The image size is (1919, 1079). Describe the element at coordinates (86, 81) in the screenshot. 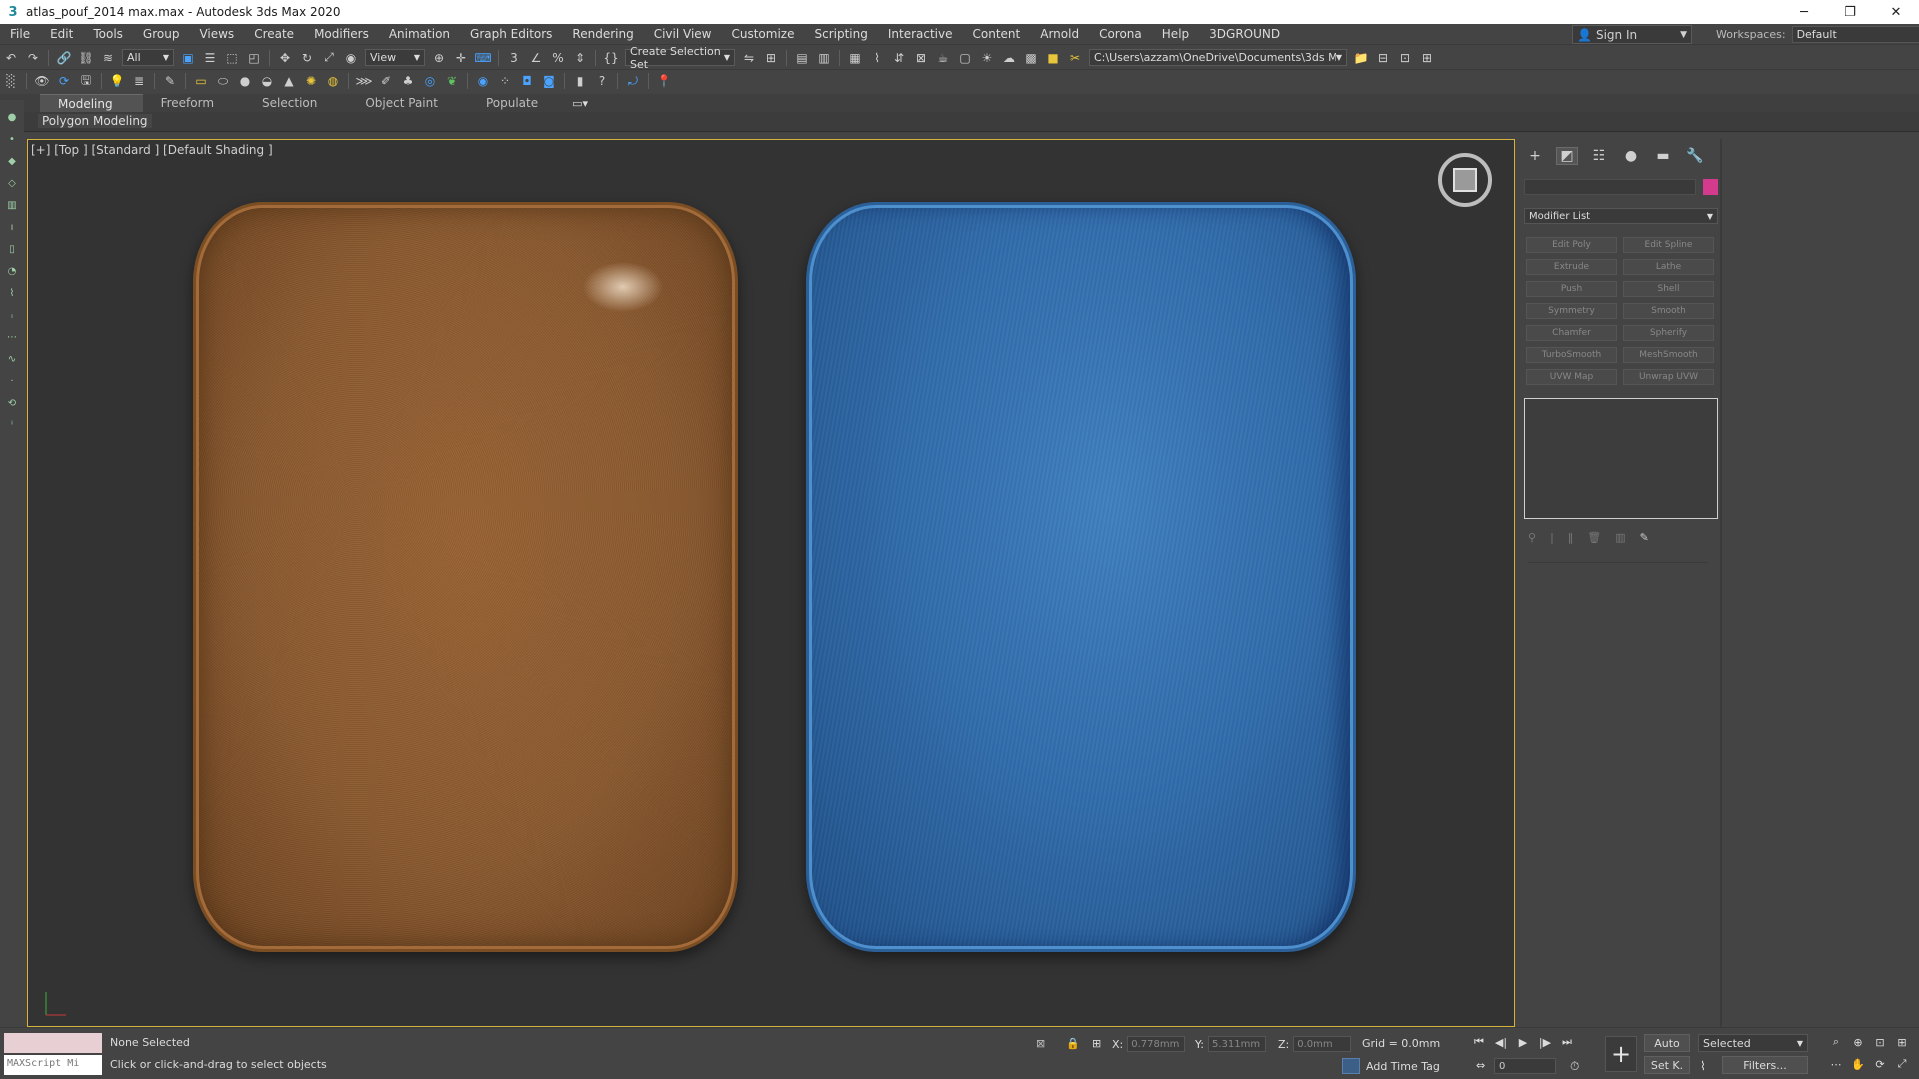

I see `save-icon: 🖫` at that location.